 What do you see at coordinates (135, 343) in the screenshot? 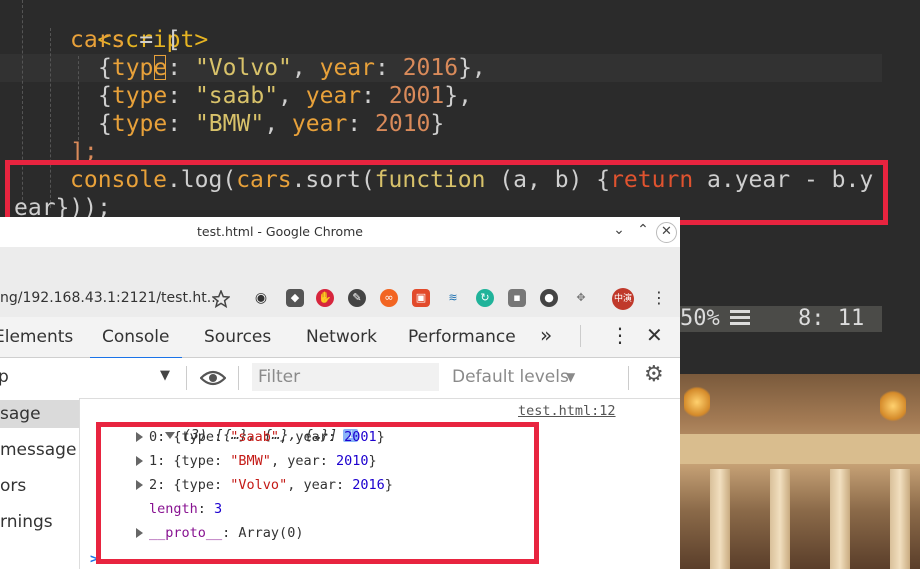
I see `tab-console: Console` at bounding box center [135, 343].